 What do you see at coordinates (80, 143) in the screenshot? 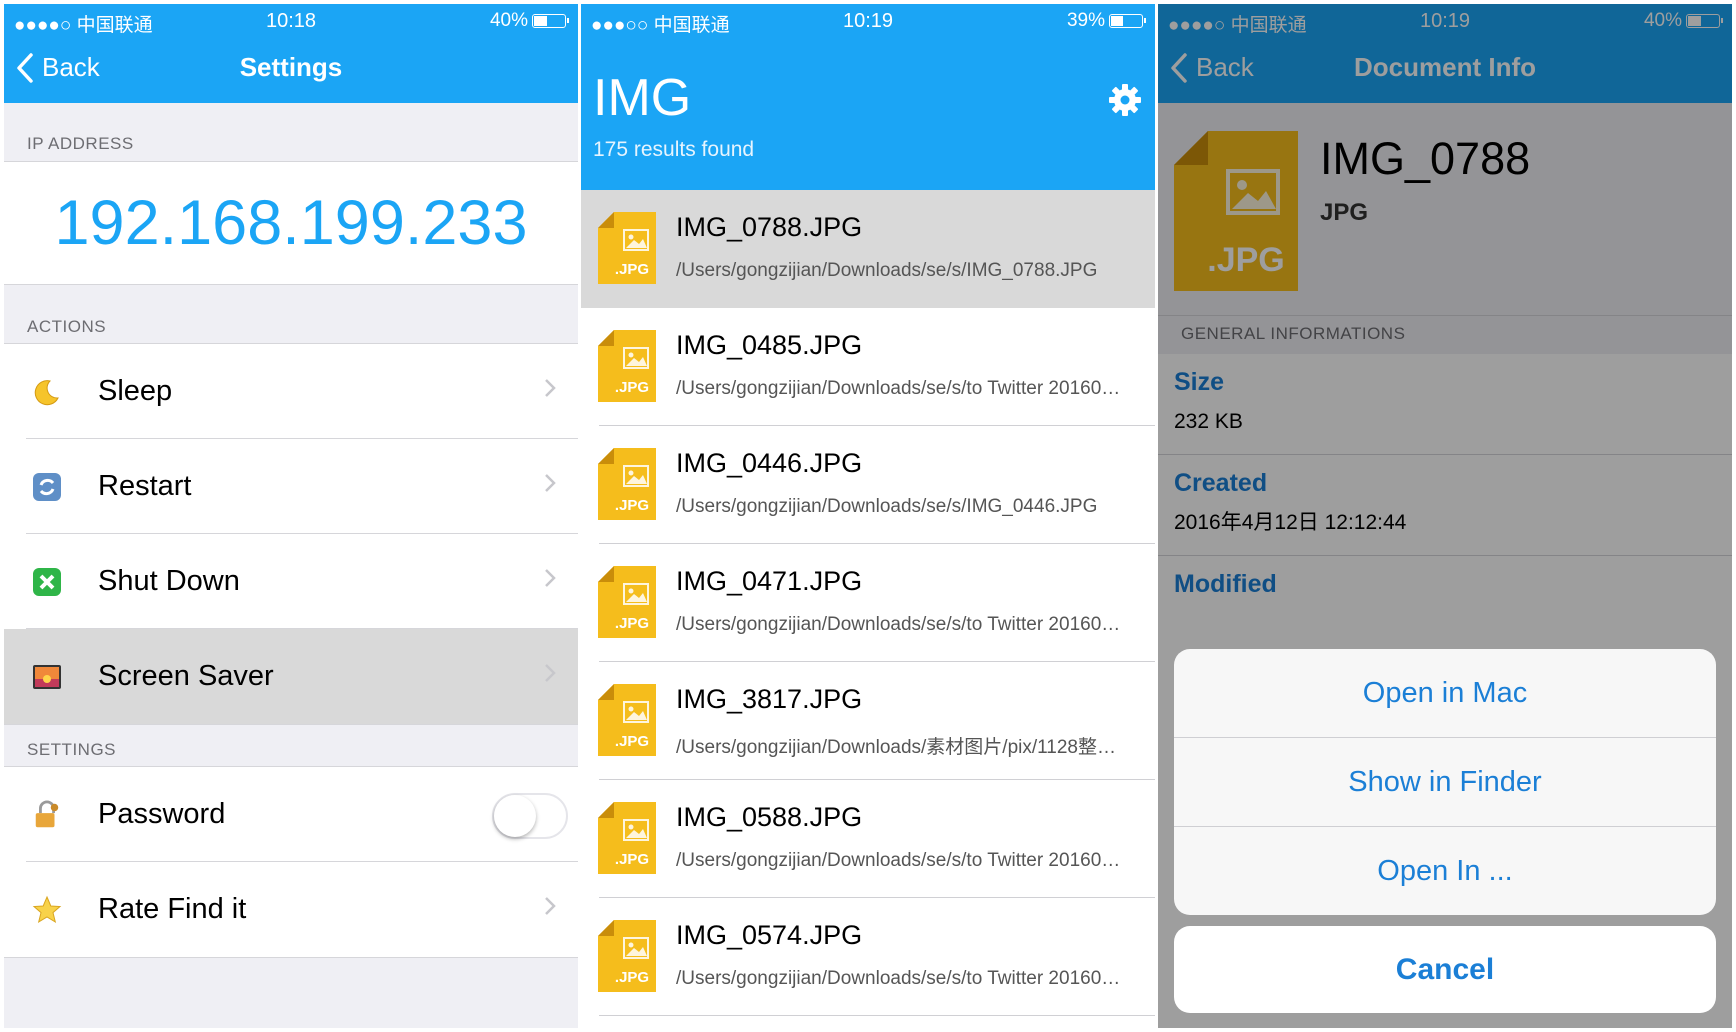
I see `section-header-ip: IP ADDRESS` at bounding box center [80, 143].